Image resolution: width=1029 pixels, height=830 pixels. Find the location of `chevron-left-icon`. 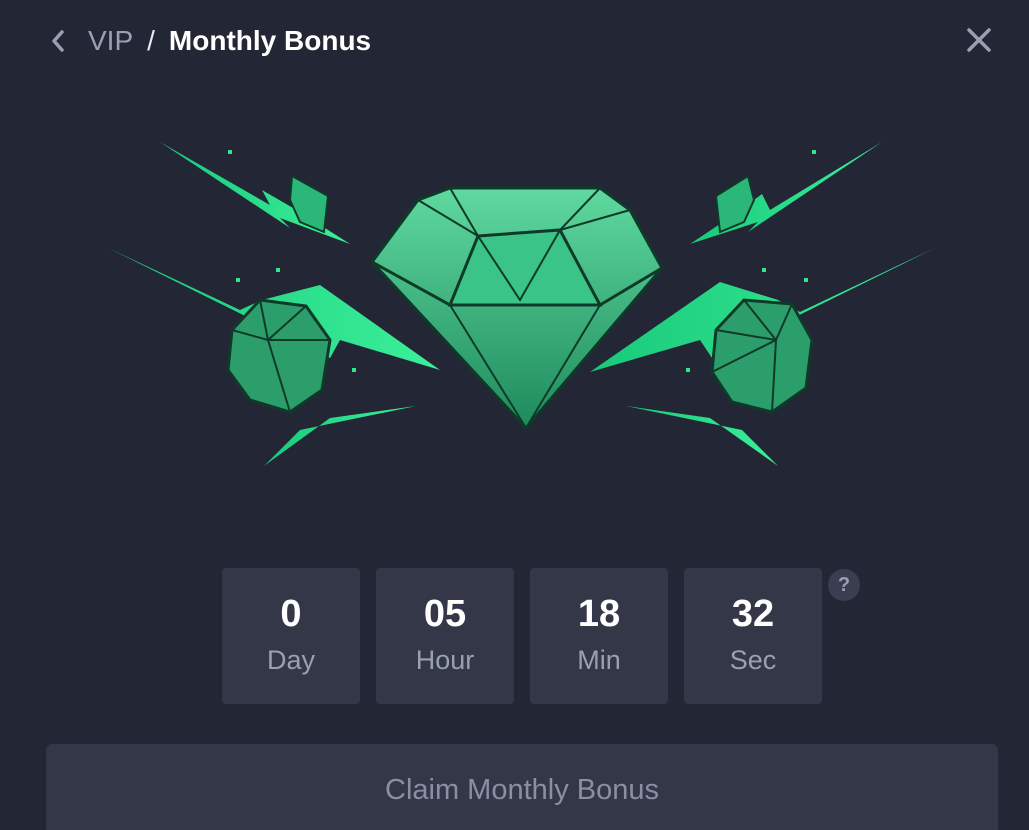

chevron-left-icon is located at coordinates (58, 41).